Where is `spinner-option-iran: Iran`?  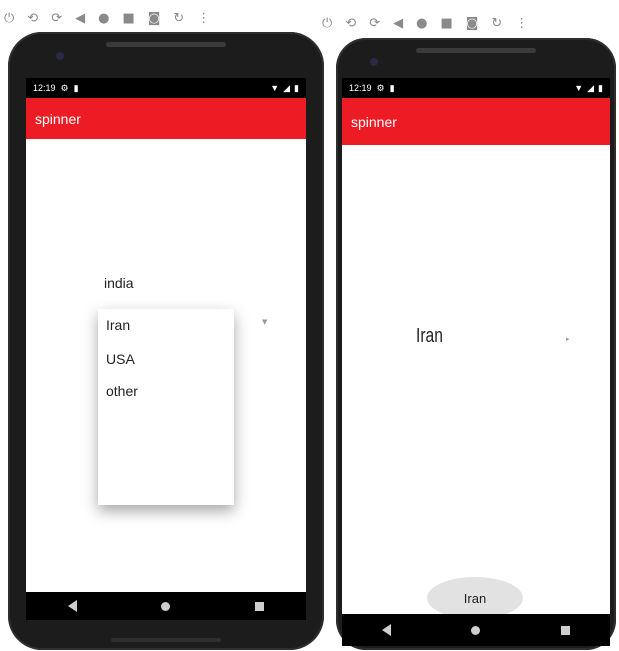
spinner-option-iran: Iran is located at coordinates (118, 325).